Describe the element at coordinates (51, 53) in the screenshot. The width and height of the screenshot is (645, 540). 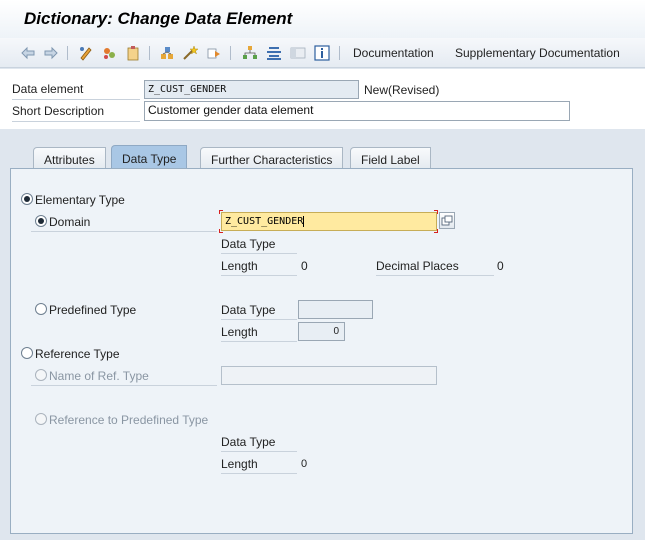
I see `forward-arrow-icon` at that location.